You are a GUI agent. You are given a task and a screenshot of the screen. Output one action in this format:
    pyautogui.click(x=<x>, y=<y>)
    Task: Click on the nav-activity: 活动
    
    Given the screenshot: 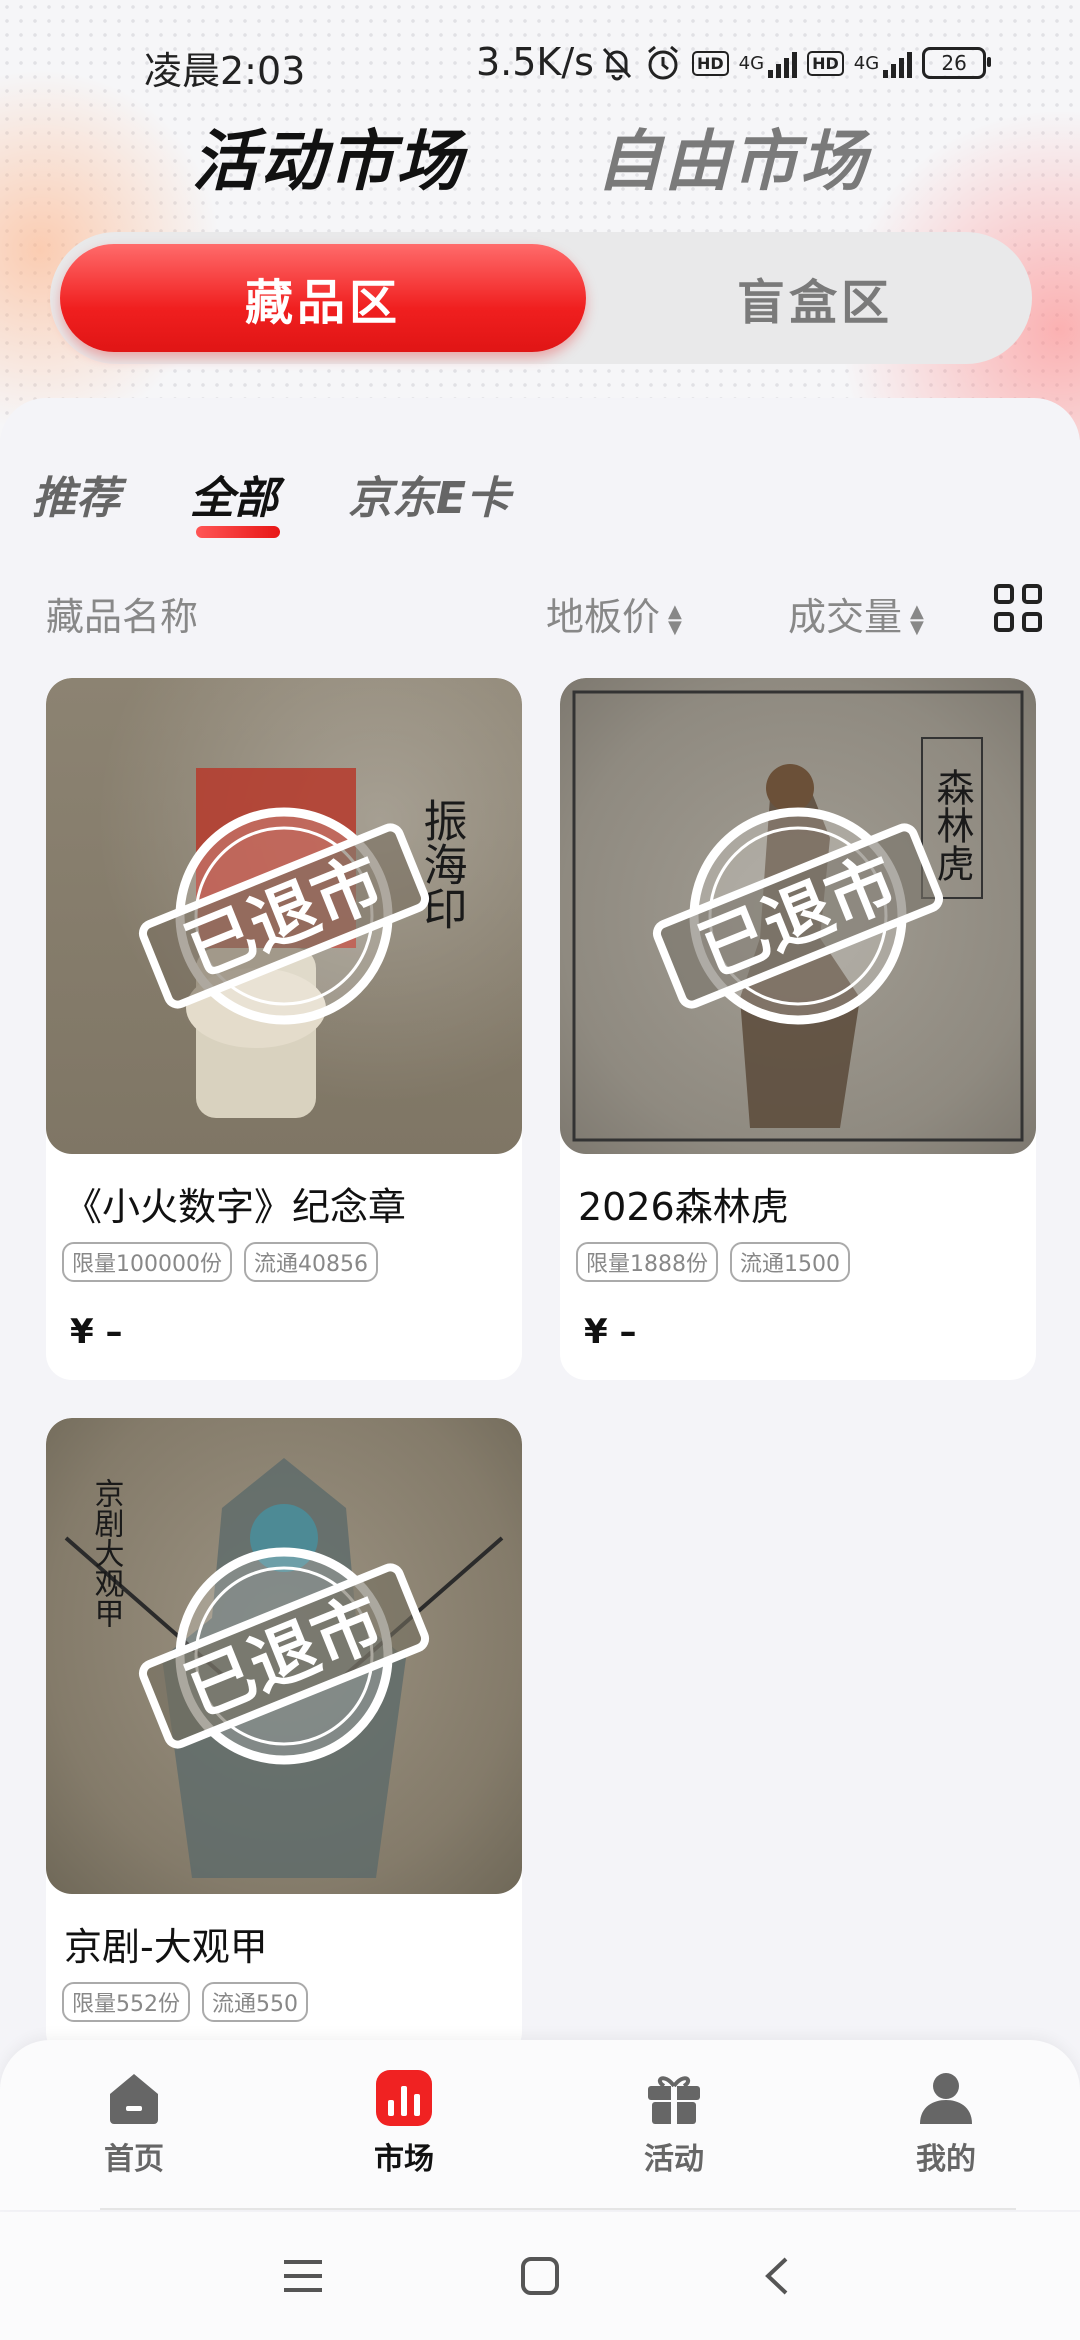 What is the action you would take?
    pyautogui.click(x=674, y=2123)
    